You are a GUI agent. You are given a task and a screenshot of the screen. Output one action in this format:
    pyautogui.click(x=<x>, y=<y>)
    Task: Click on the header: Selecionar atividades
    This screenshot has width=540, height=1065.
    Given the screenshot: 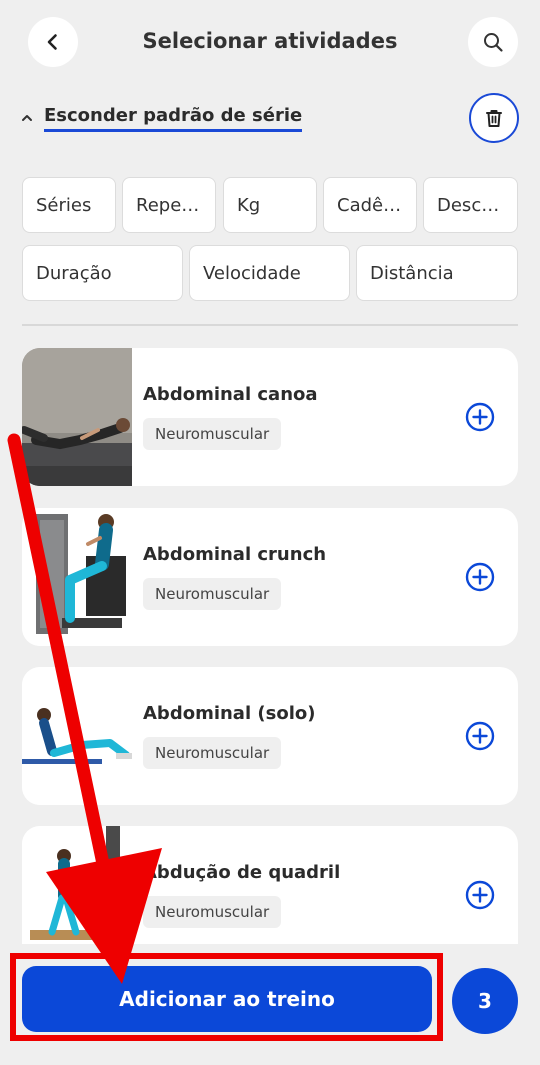 What is the action you would take?
    pyautogui.click(x=270, y=42)
    